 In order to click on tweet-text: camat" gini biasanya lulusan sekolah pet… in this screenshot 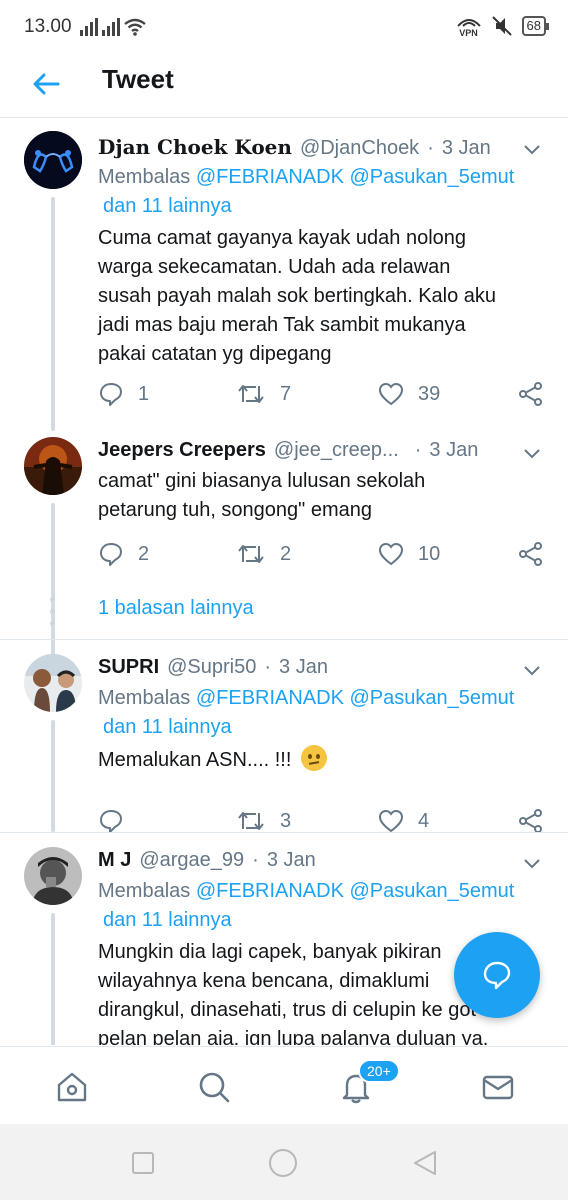, I will do `click(262, 495)`.